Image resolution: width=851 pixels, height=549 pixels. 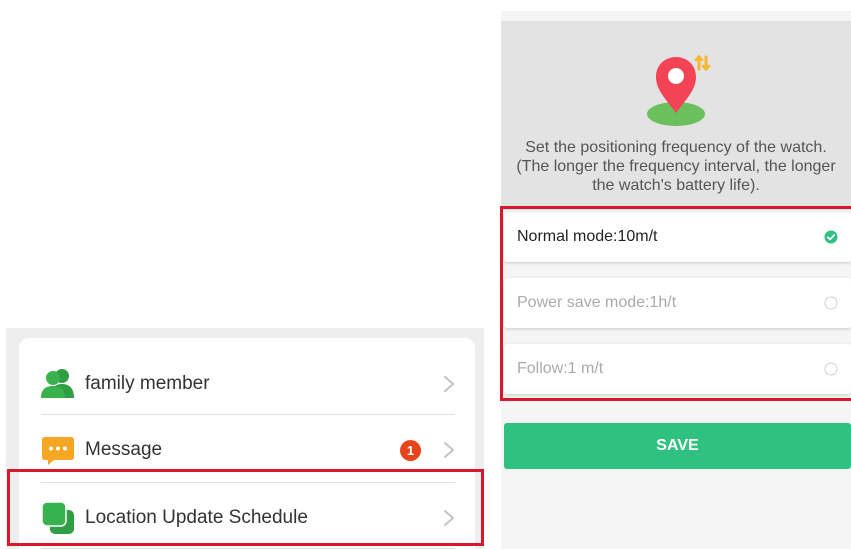 What do you see at coordinates (58, 451) in the screenshot?
I see `message-icon` at bounding box center [58, 451].